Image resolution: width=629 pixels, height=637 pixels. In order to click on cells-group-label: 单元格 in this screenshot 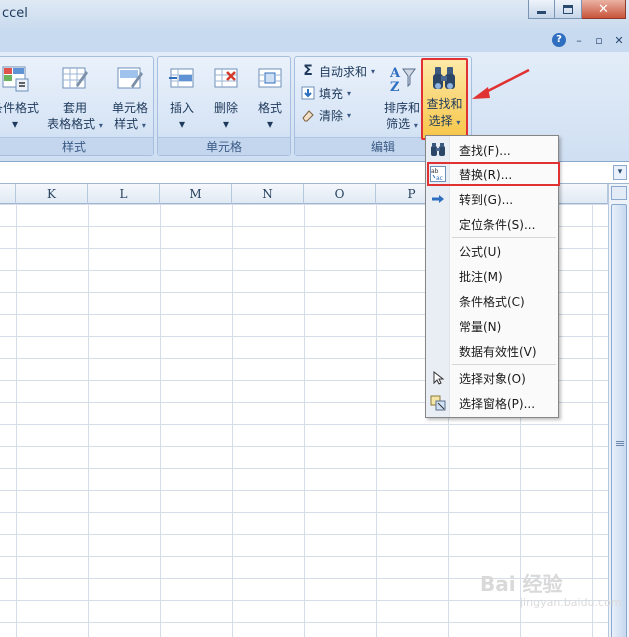, I will do `click(224, 146)`.